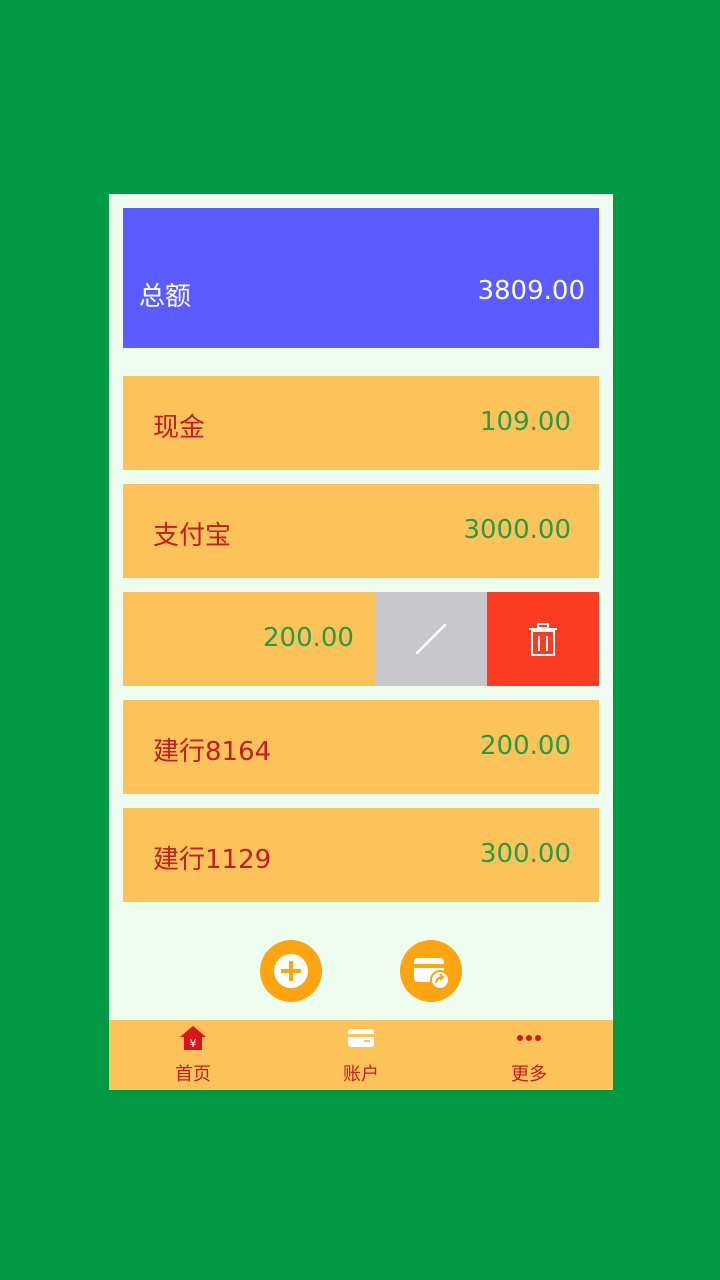 The width and height of the screenshot is (720, 1280). What do you see at coordinates (361, 639) in the screenshot?
I see `account-row-swiped: 200.00` at bounding box center [361, 639].